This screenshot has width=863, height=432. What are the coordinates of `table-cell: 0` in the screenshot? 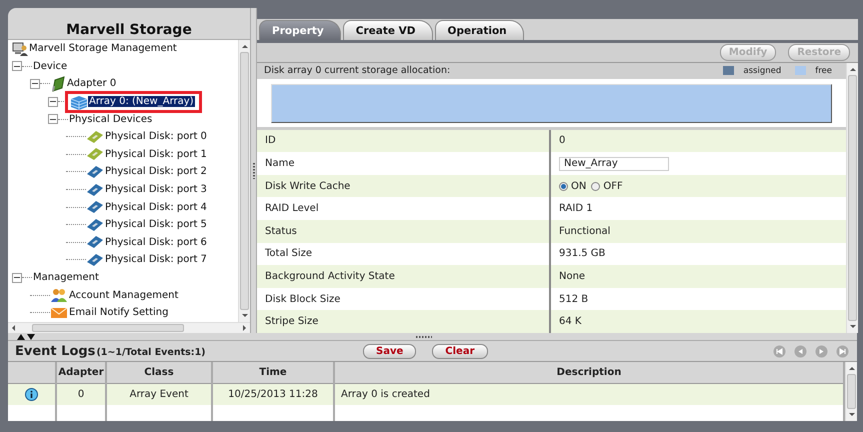 It's located at (81, 394).